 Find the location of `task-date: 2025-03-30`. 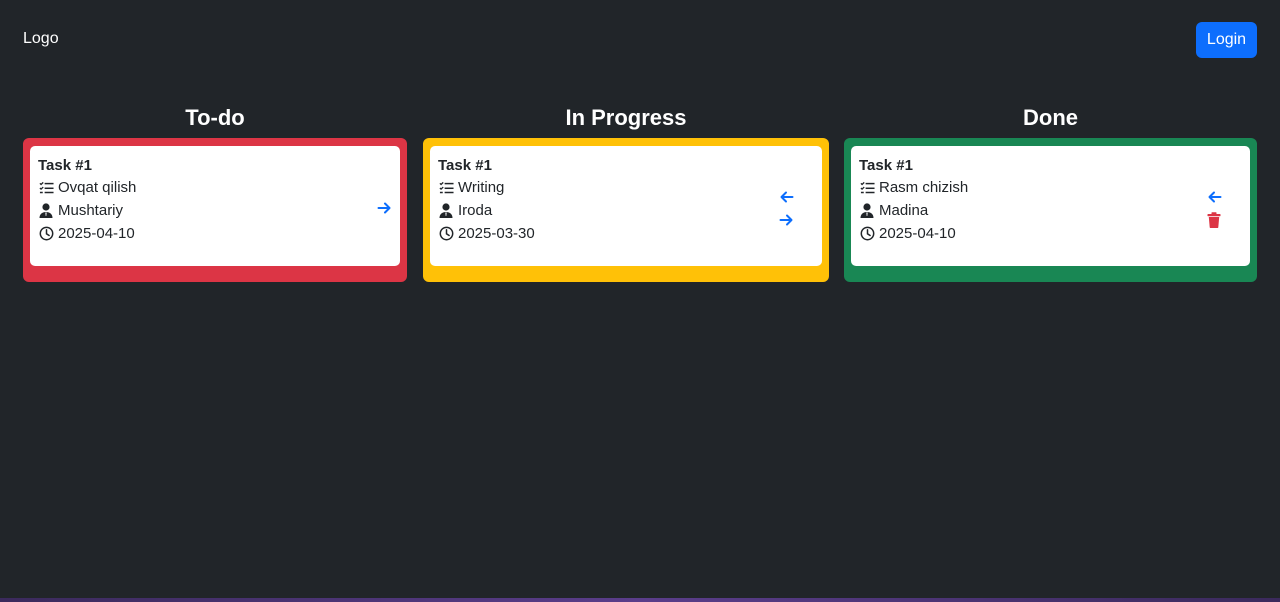

task-date: 2025-03-30 is located at coordinates (496, 233).